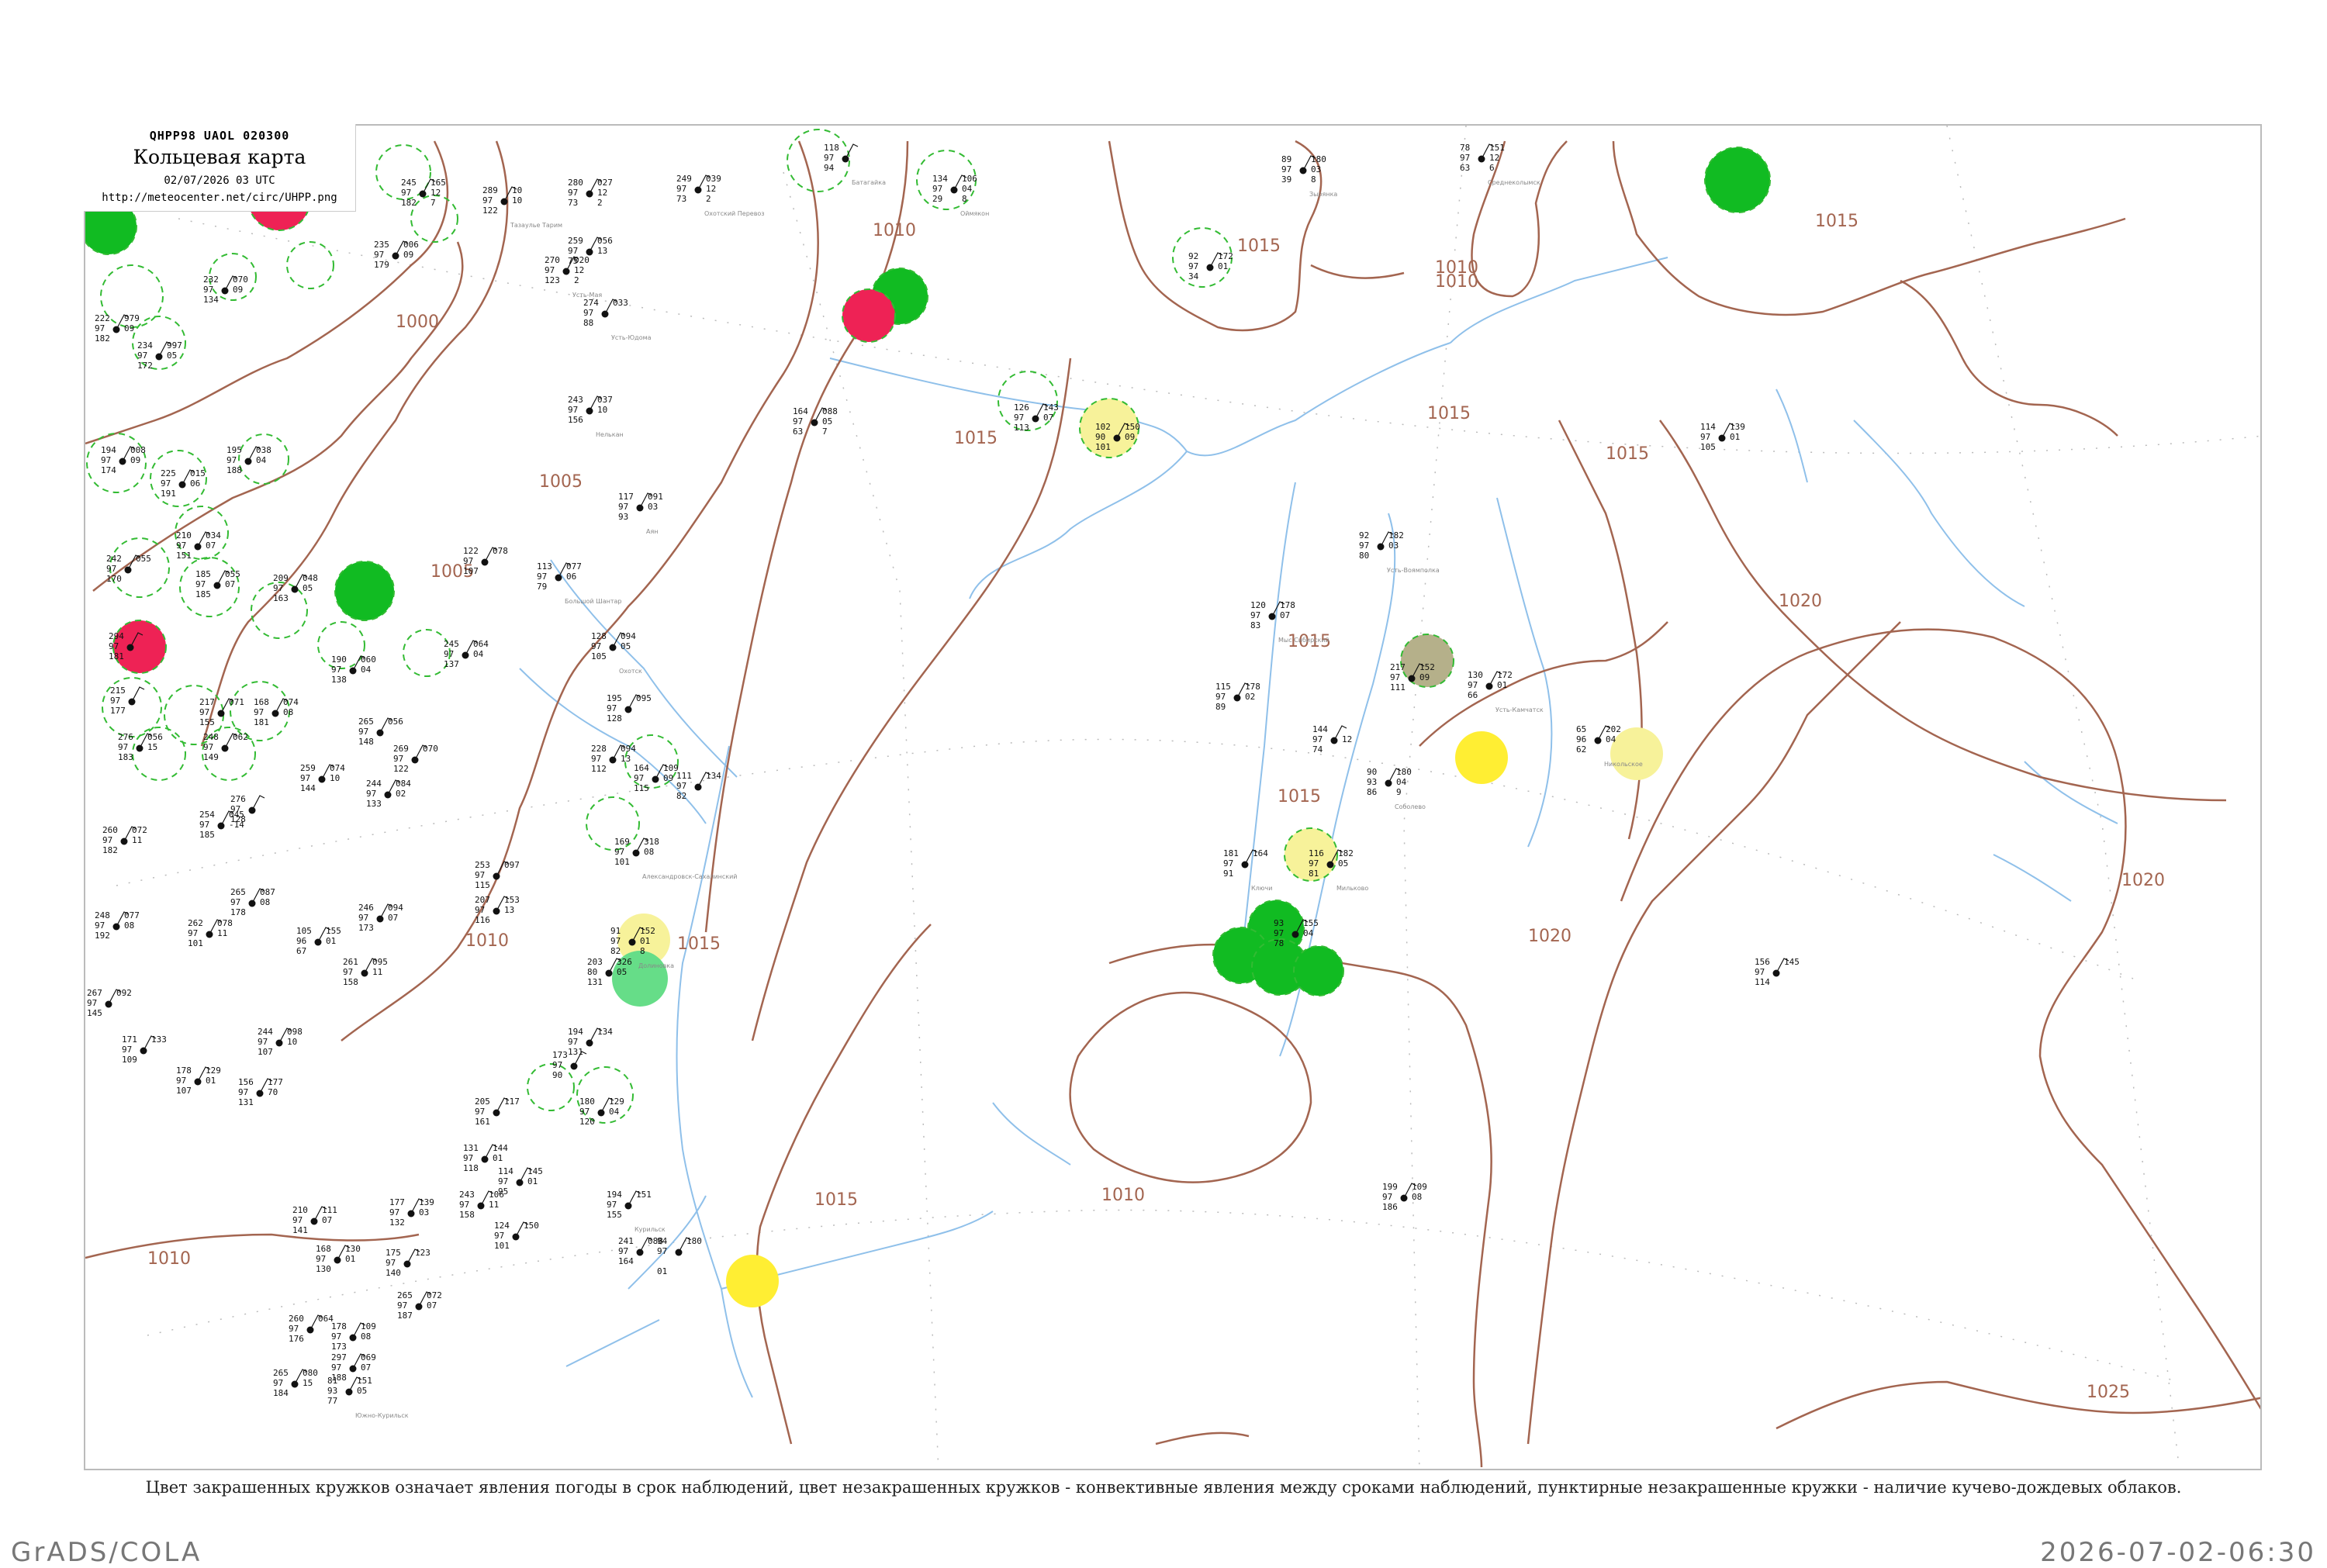 This screenshot has height=1568, width=2327. Describe the element at coordinates (1404, 1197) in the screenshot. I see `station-plot: 19997186 10908` at that location.